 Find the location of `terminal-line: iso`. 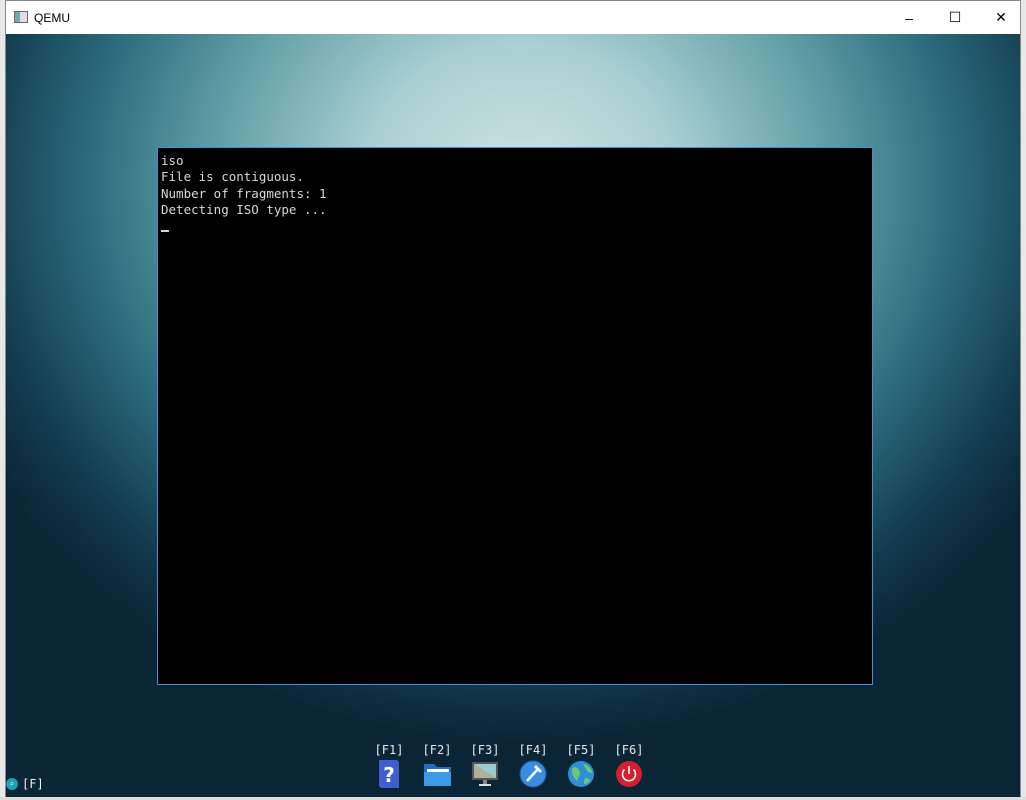

terminal-line: iso is located at coordinates (172, 160).